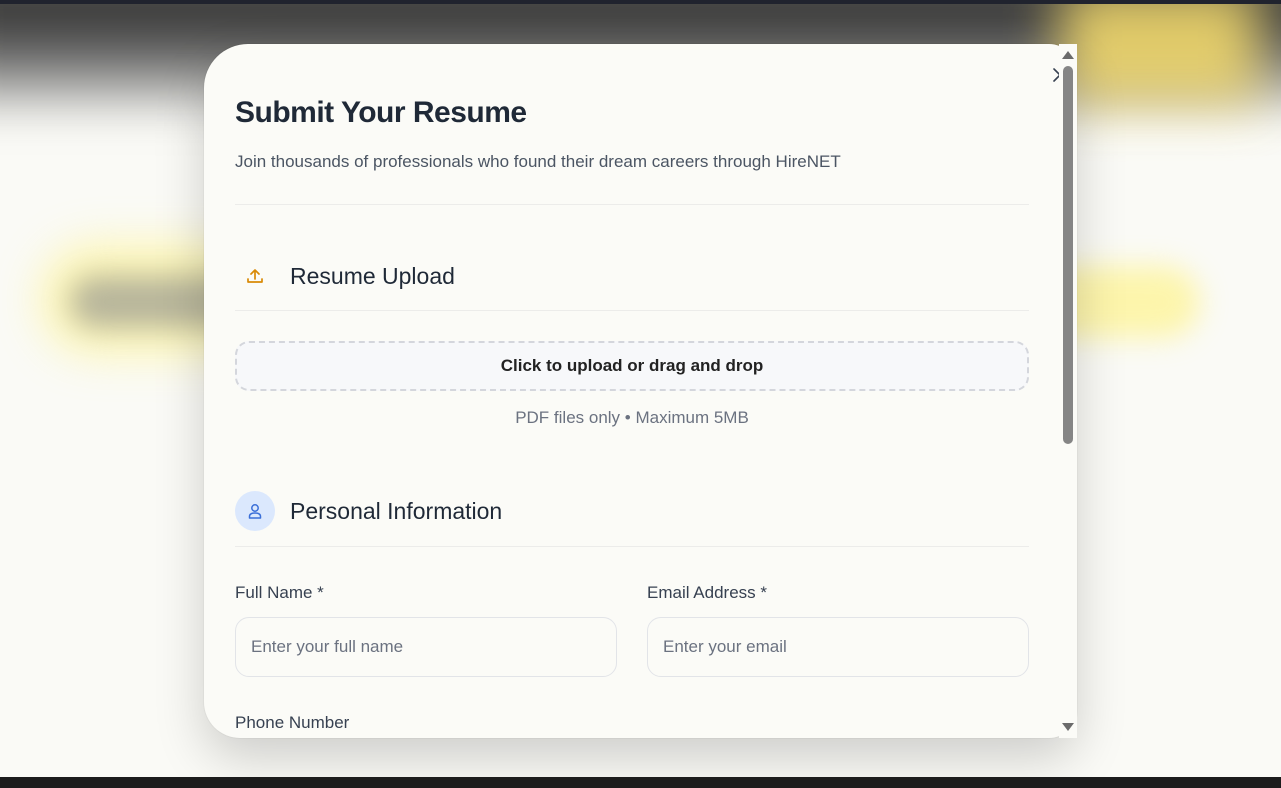  What do you see at coordinates (1068, 255) in the screenshot?
I see `scrollbar-thumb` at bounding box center [1068, 255].